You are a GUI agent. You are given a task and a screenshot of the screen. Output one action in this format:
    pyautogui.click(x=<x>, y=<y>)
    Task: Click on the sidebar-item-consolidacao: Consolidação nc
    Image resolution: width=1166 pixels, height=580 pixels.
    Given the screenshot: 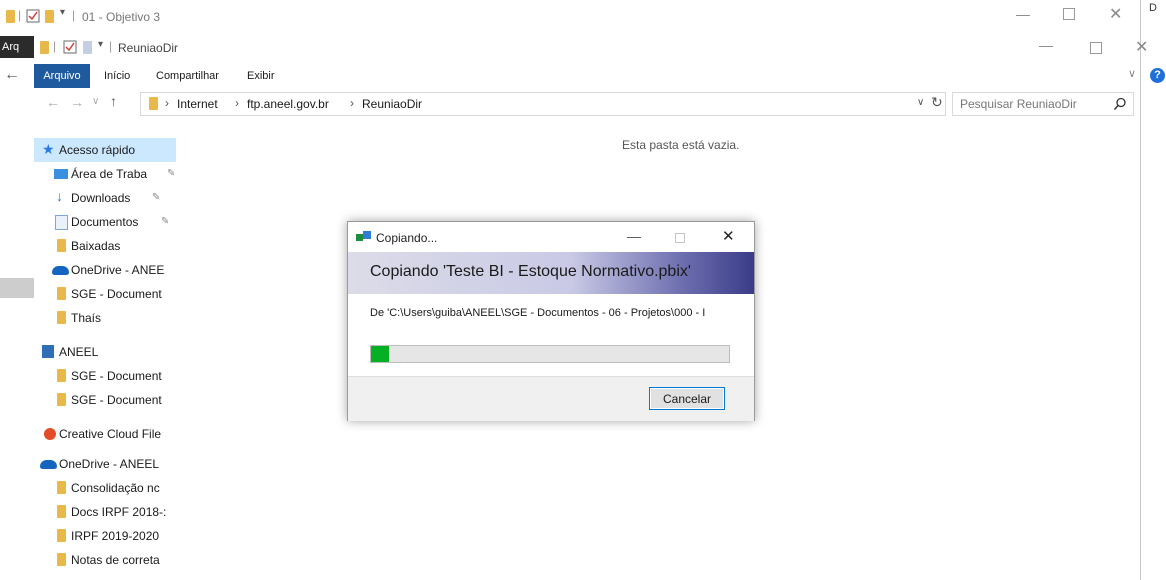 What is the action you would take?
    pyautogui.click(x=105, y=488)
    